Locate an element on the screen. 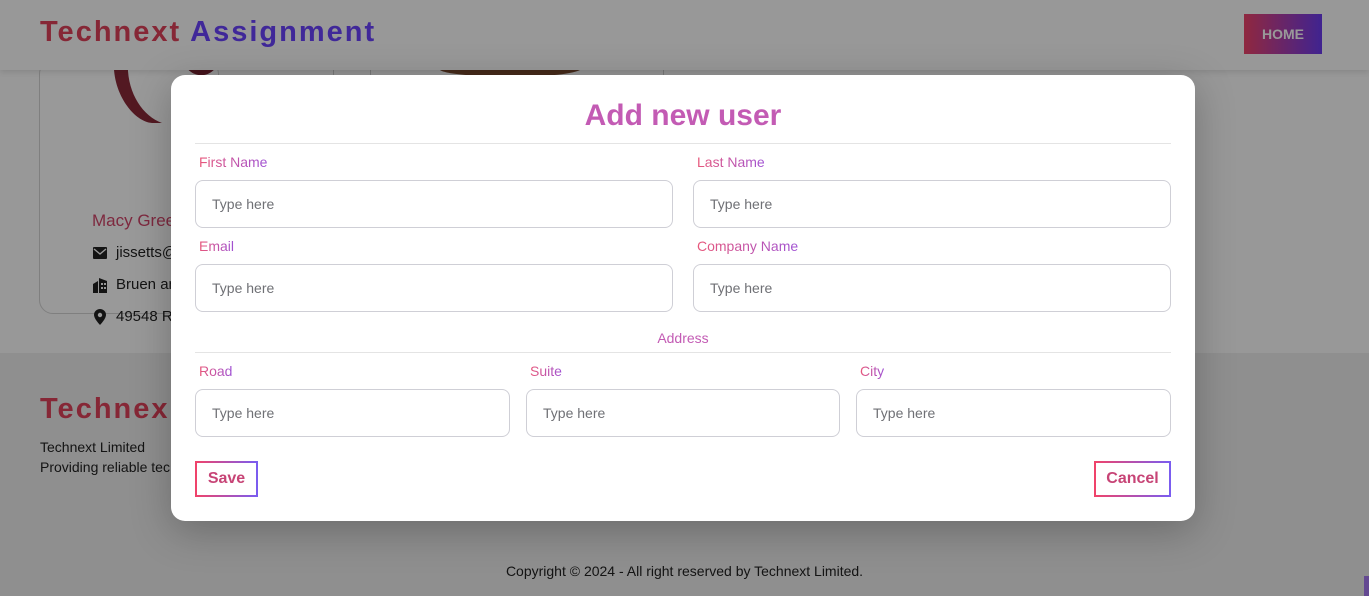 The height and width of the screenshot is (596, 1369). last-name-label: Last Name is located at coordinates (731, 162).